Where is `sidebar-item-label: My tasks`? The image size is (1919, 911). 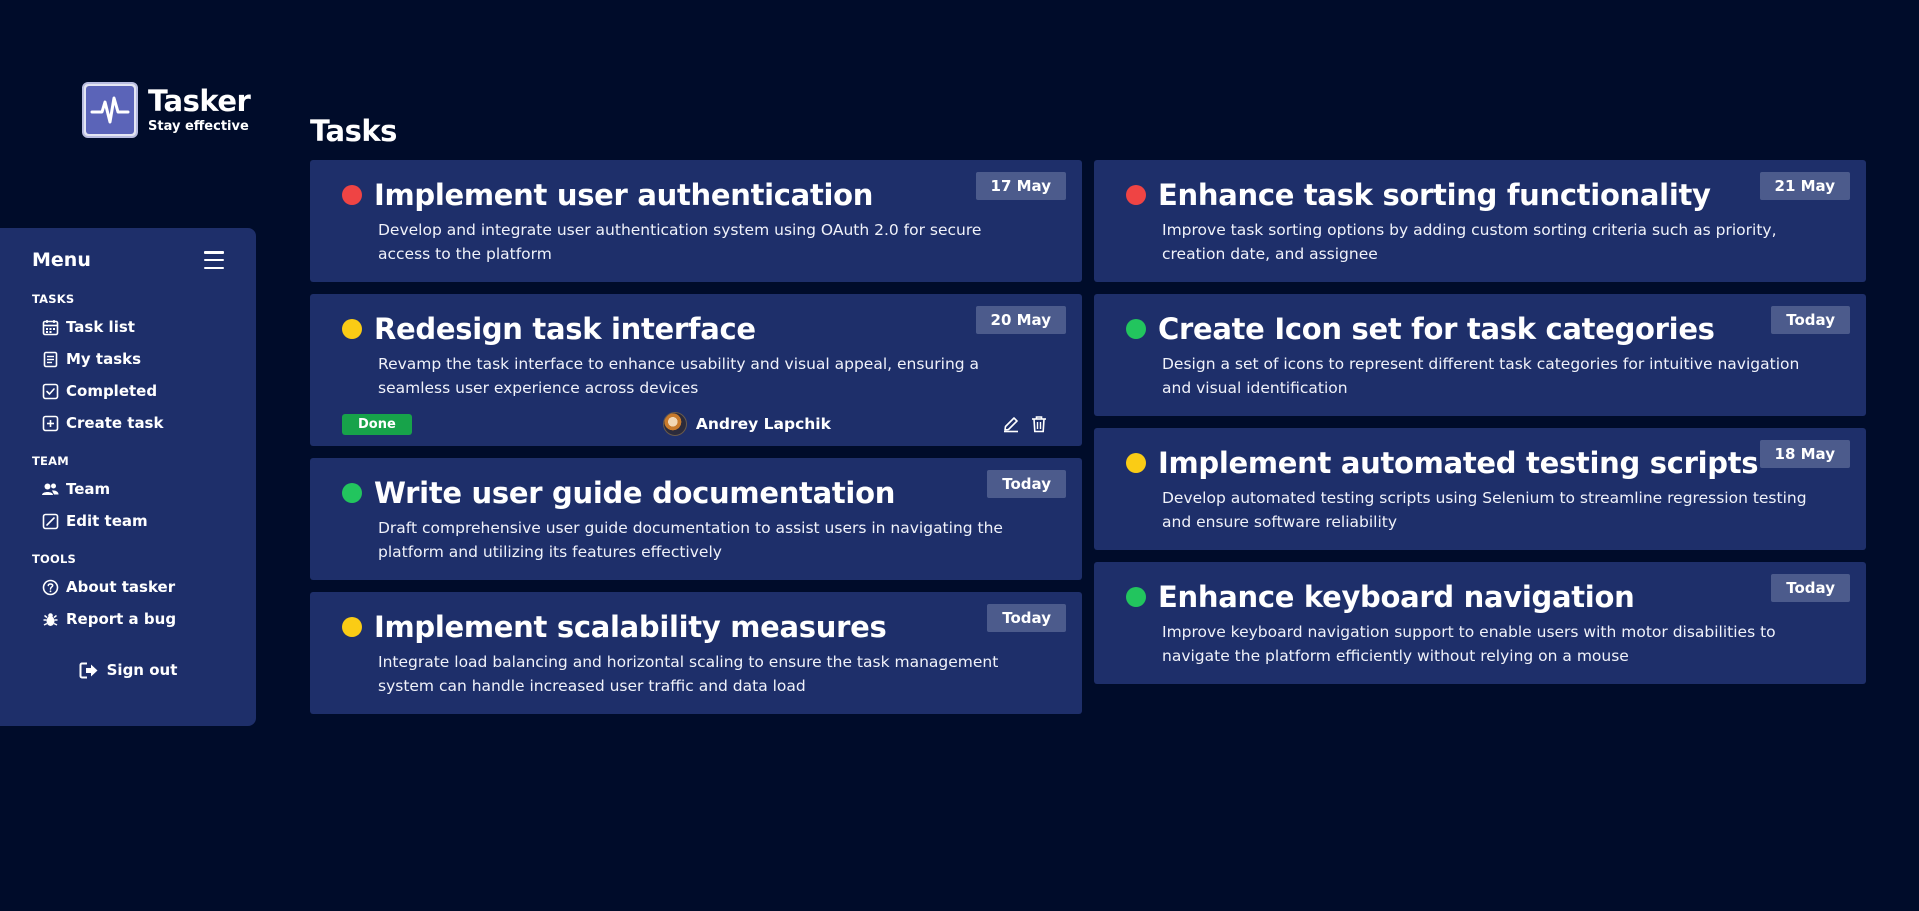
sidebar-item-label: My tasks is located at coordinates (104, 359).